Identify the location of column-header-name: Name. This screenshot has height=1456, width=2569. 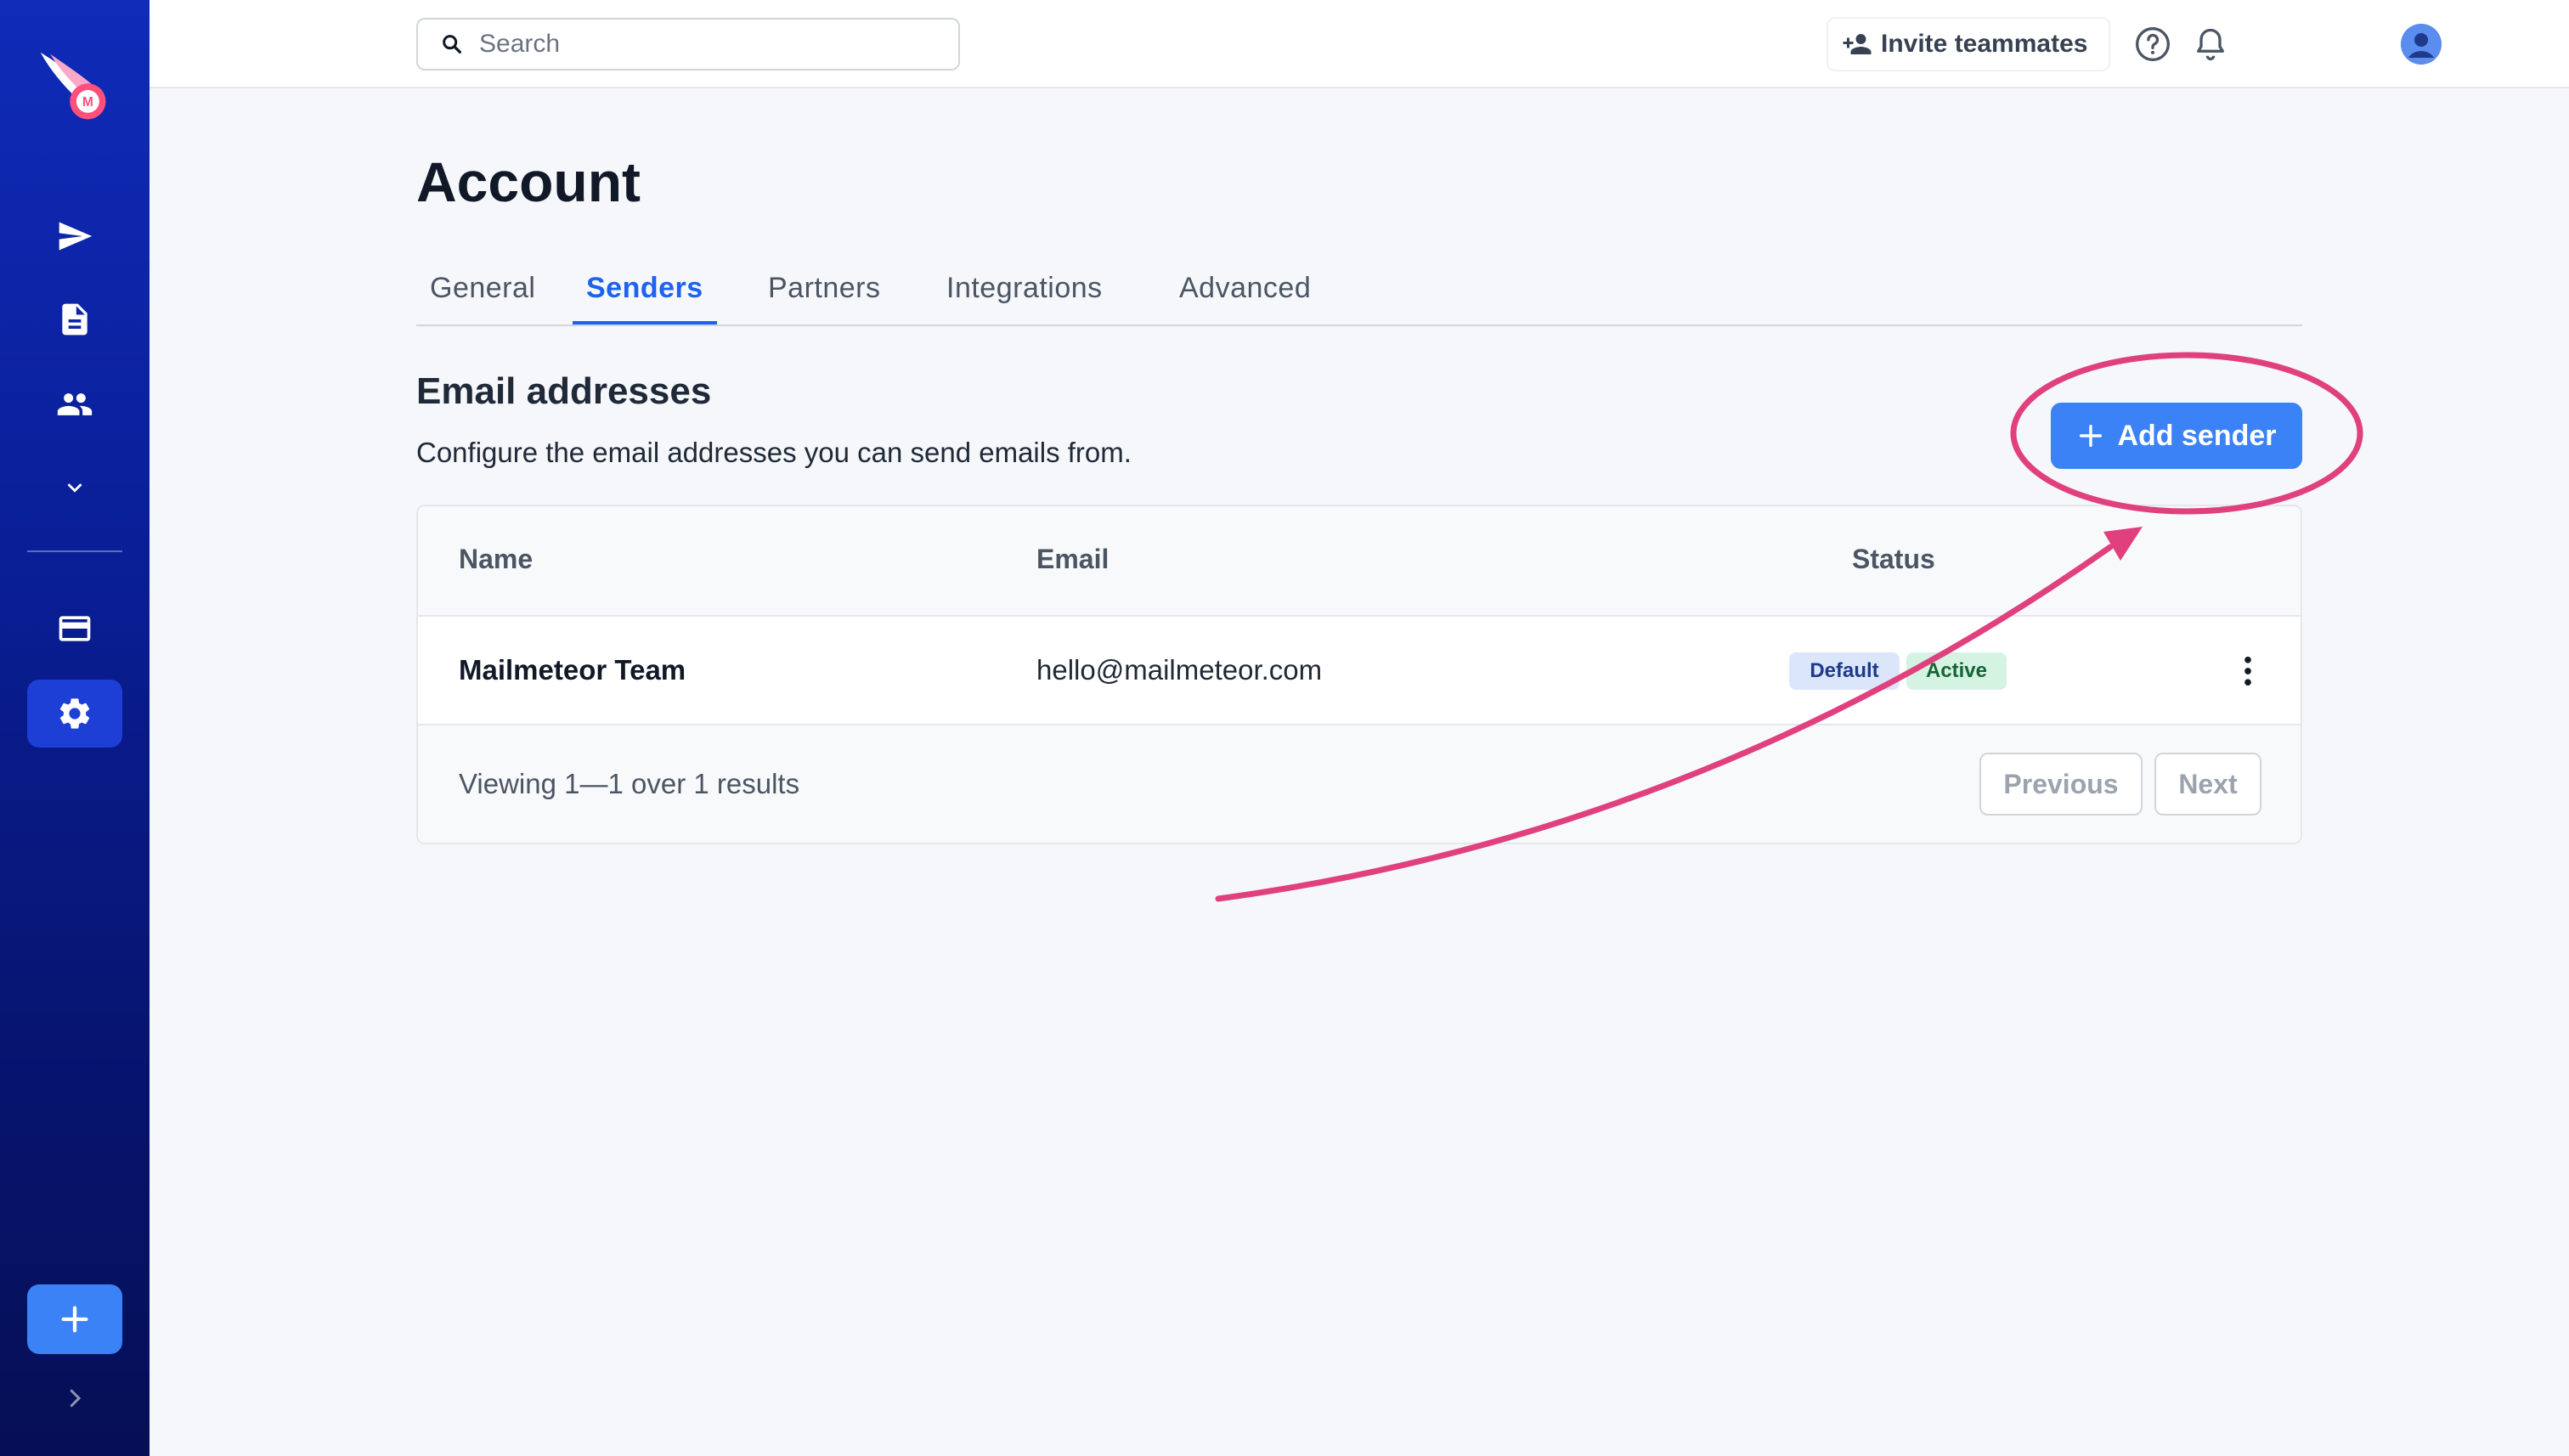
(497, 559).